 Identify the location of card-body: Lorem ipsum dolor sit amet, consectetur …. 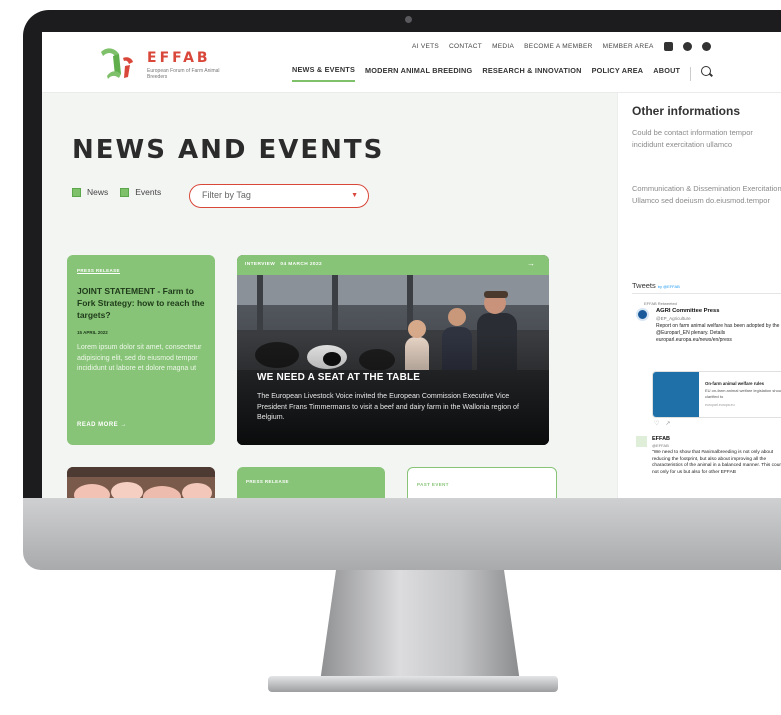
(139, 358).